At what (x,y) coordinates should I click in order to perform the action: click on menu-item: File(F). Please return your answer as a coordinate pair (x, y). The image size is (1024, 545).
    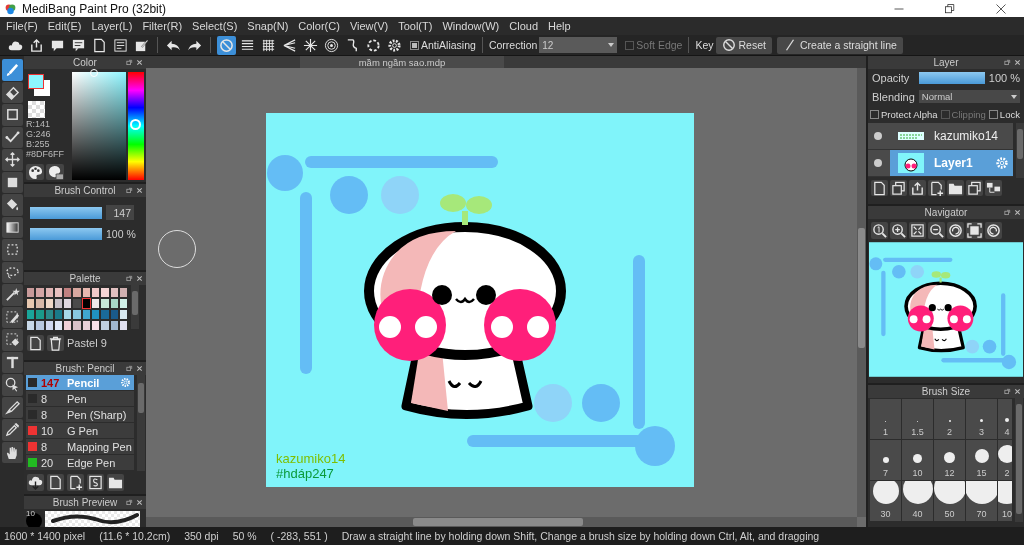
    Looking at the image, I should click on (22, 26).